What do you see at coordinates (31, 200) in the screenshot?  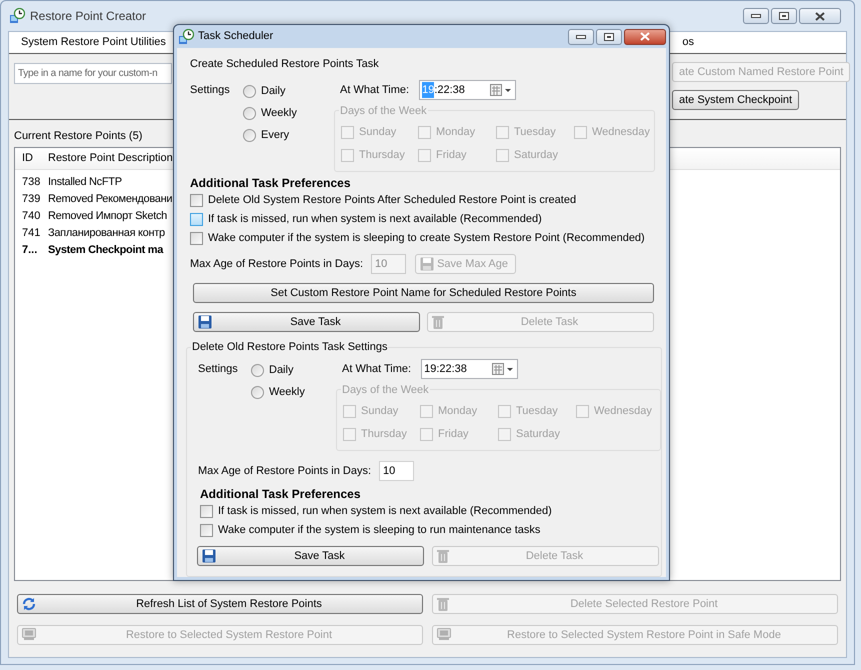 I see `table-cell-text: 739` at bounding box center [31, 200].